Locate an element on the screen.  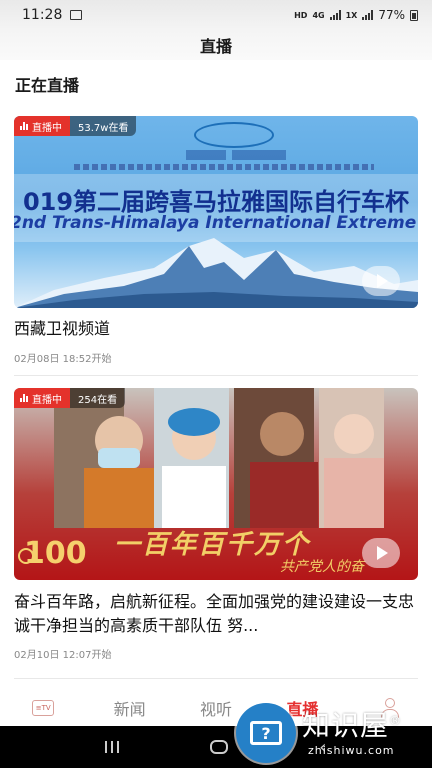
network-type-2: 1X is located at coordinates (351, 15).